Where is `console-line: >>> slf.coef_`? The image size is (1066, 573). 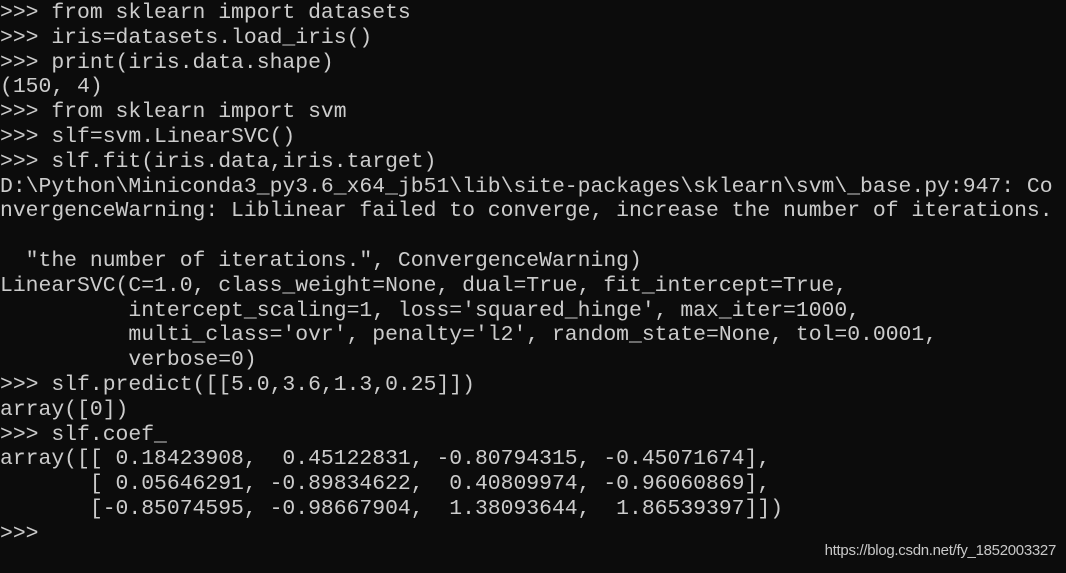
console-line: >>> slf.coef_ is located at coordinates (83, 434).